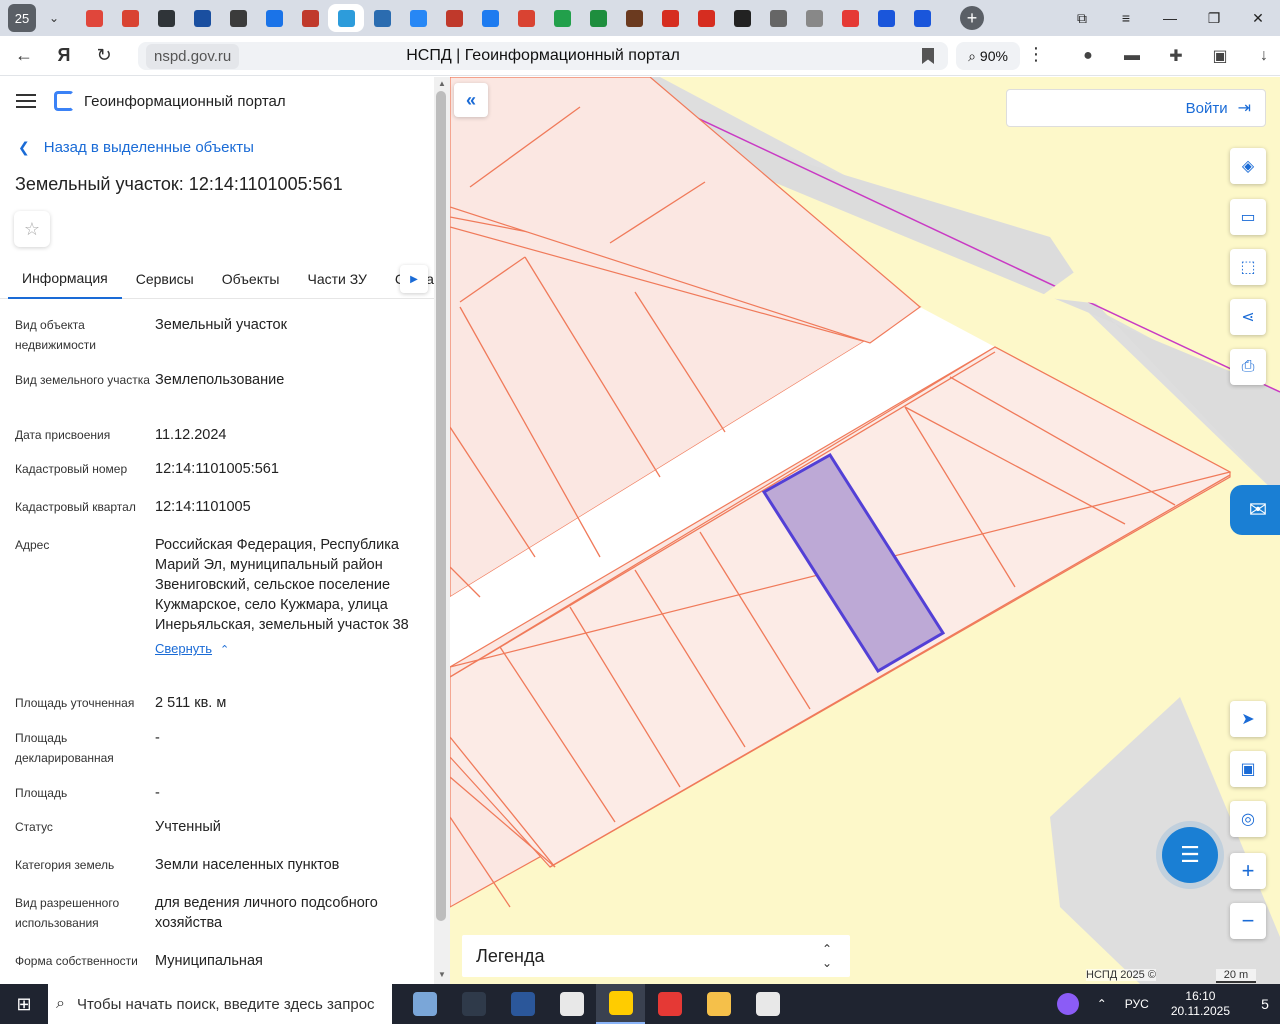 The height and width of the screenshot is (1024, 1280). I want to click on office-icon: ▣, so click(1220, 56).